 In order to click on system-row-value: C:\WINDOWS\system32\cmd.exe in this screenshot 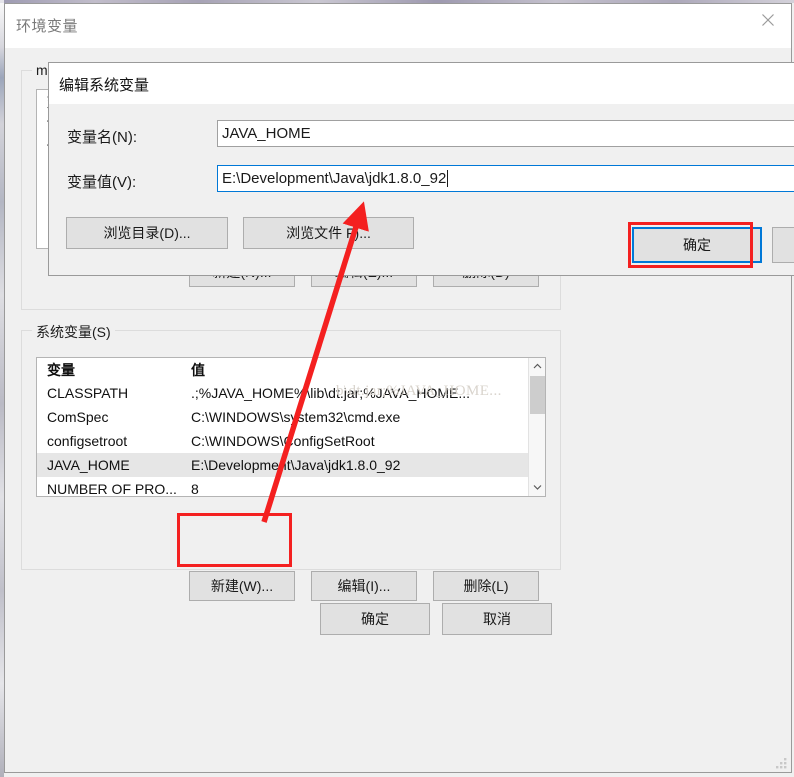, I will do `click(296, 417)`.